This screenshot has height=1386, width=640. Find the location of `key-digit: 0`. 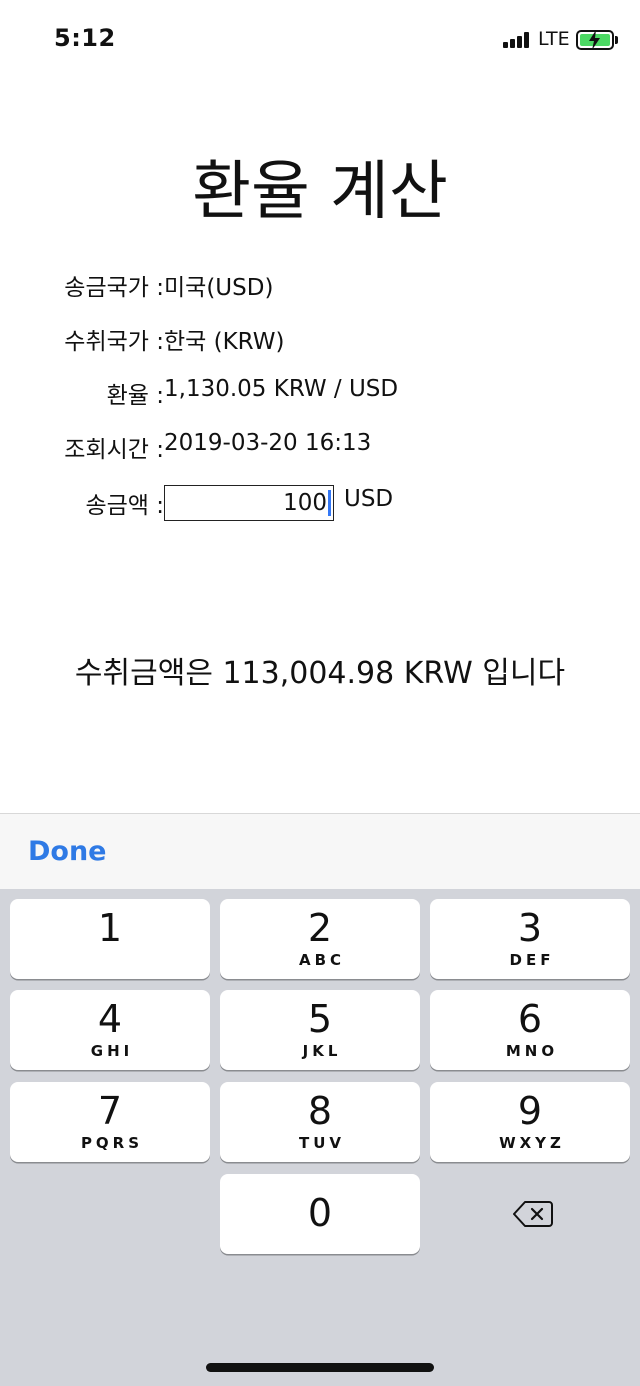

key-digit: 0 is located at coordinates (320, 1213).